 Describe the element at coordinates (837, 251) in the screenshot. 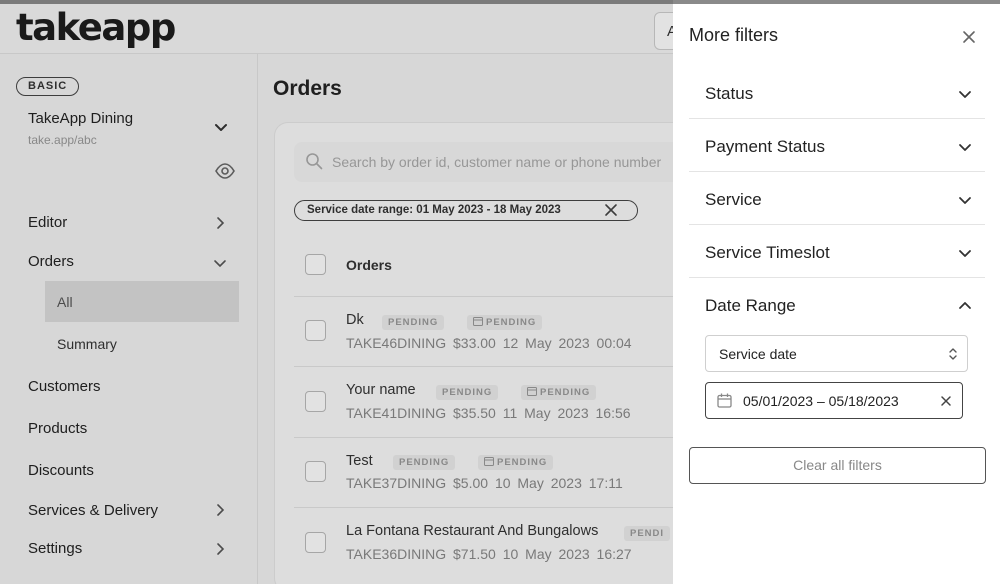

I see `filter-section-service-timeslot: Service Timeslot` at that location.